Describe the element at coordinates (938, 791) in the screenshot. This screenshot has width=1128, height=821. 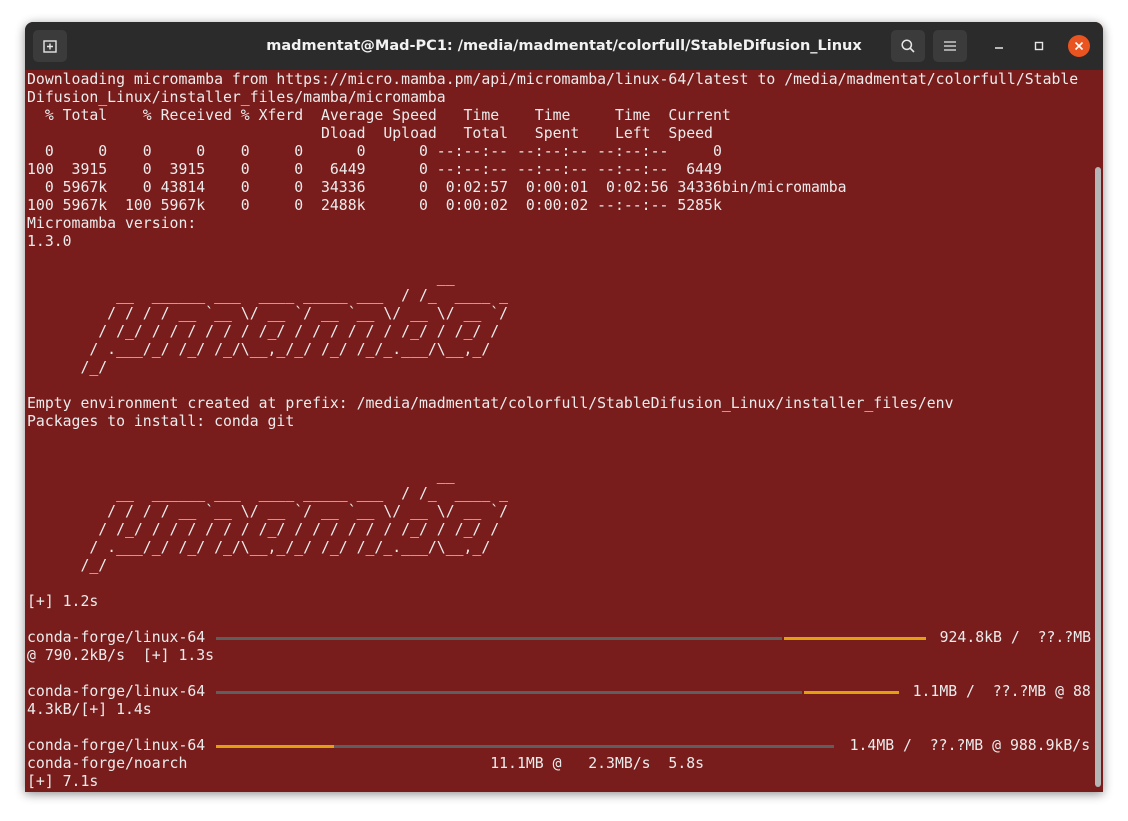
I see `progress-status: 13.4MB / ??.?MB @ 1.9MB/s 7.1s` at that location.